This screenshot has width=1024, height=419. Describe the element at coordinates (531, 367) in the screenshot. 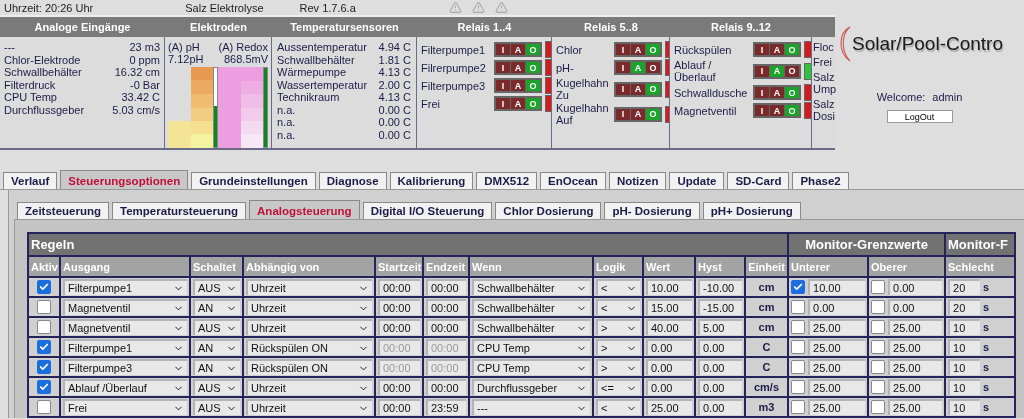

I see `dropdown: CPU Temp` at that location.